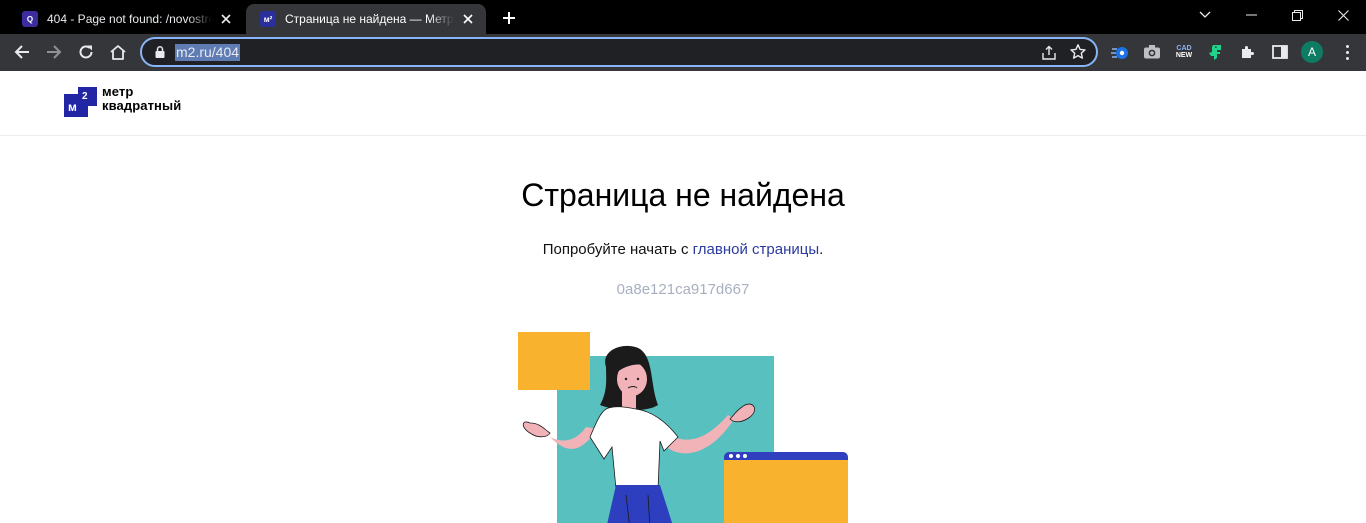 The image size is (1366, 523). What do you see at coordinates (1049, 53) in the screenshot?
I see `share-icon` at bounding box center [1049, 53].